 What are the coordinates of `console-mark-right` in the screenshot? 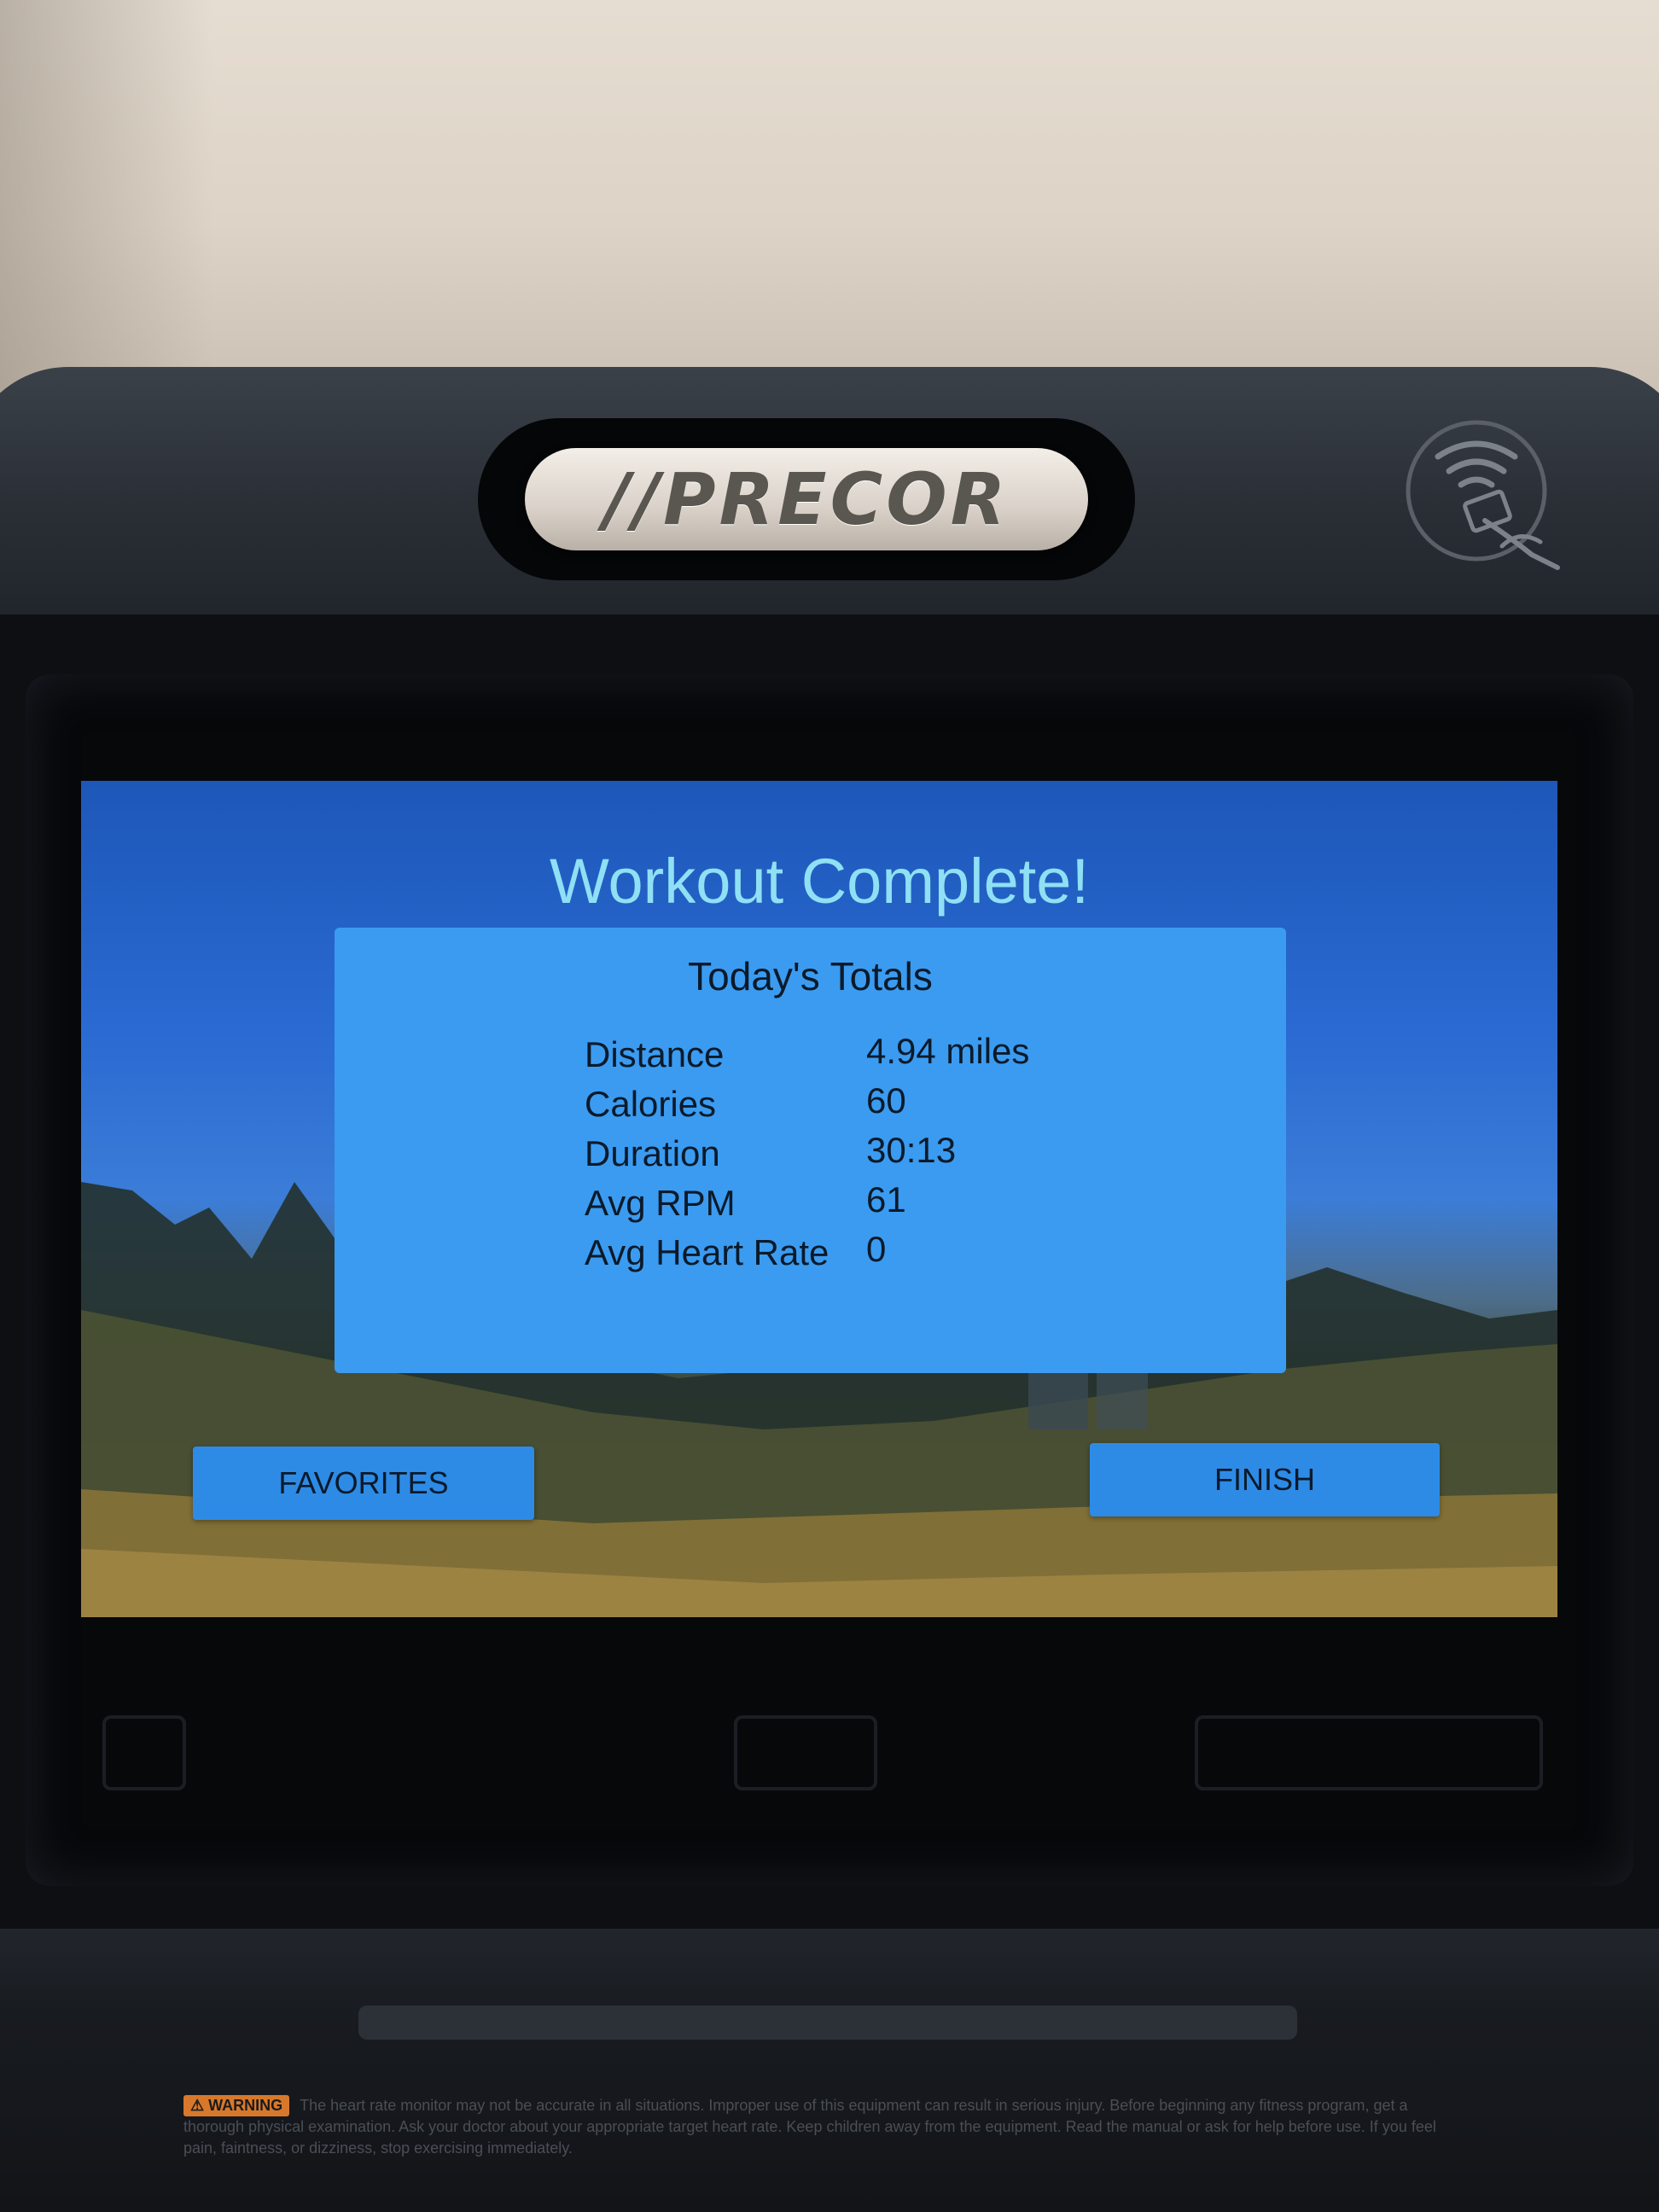 It's located at (1369, 1752).